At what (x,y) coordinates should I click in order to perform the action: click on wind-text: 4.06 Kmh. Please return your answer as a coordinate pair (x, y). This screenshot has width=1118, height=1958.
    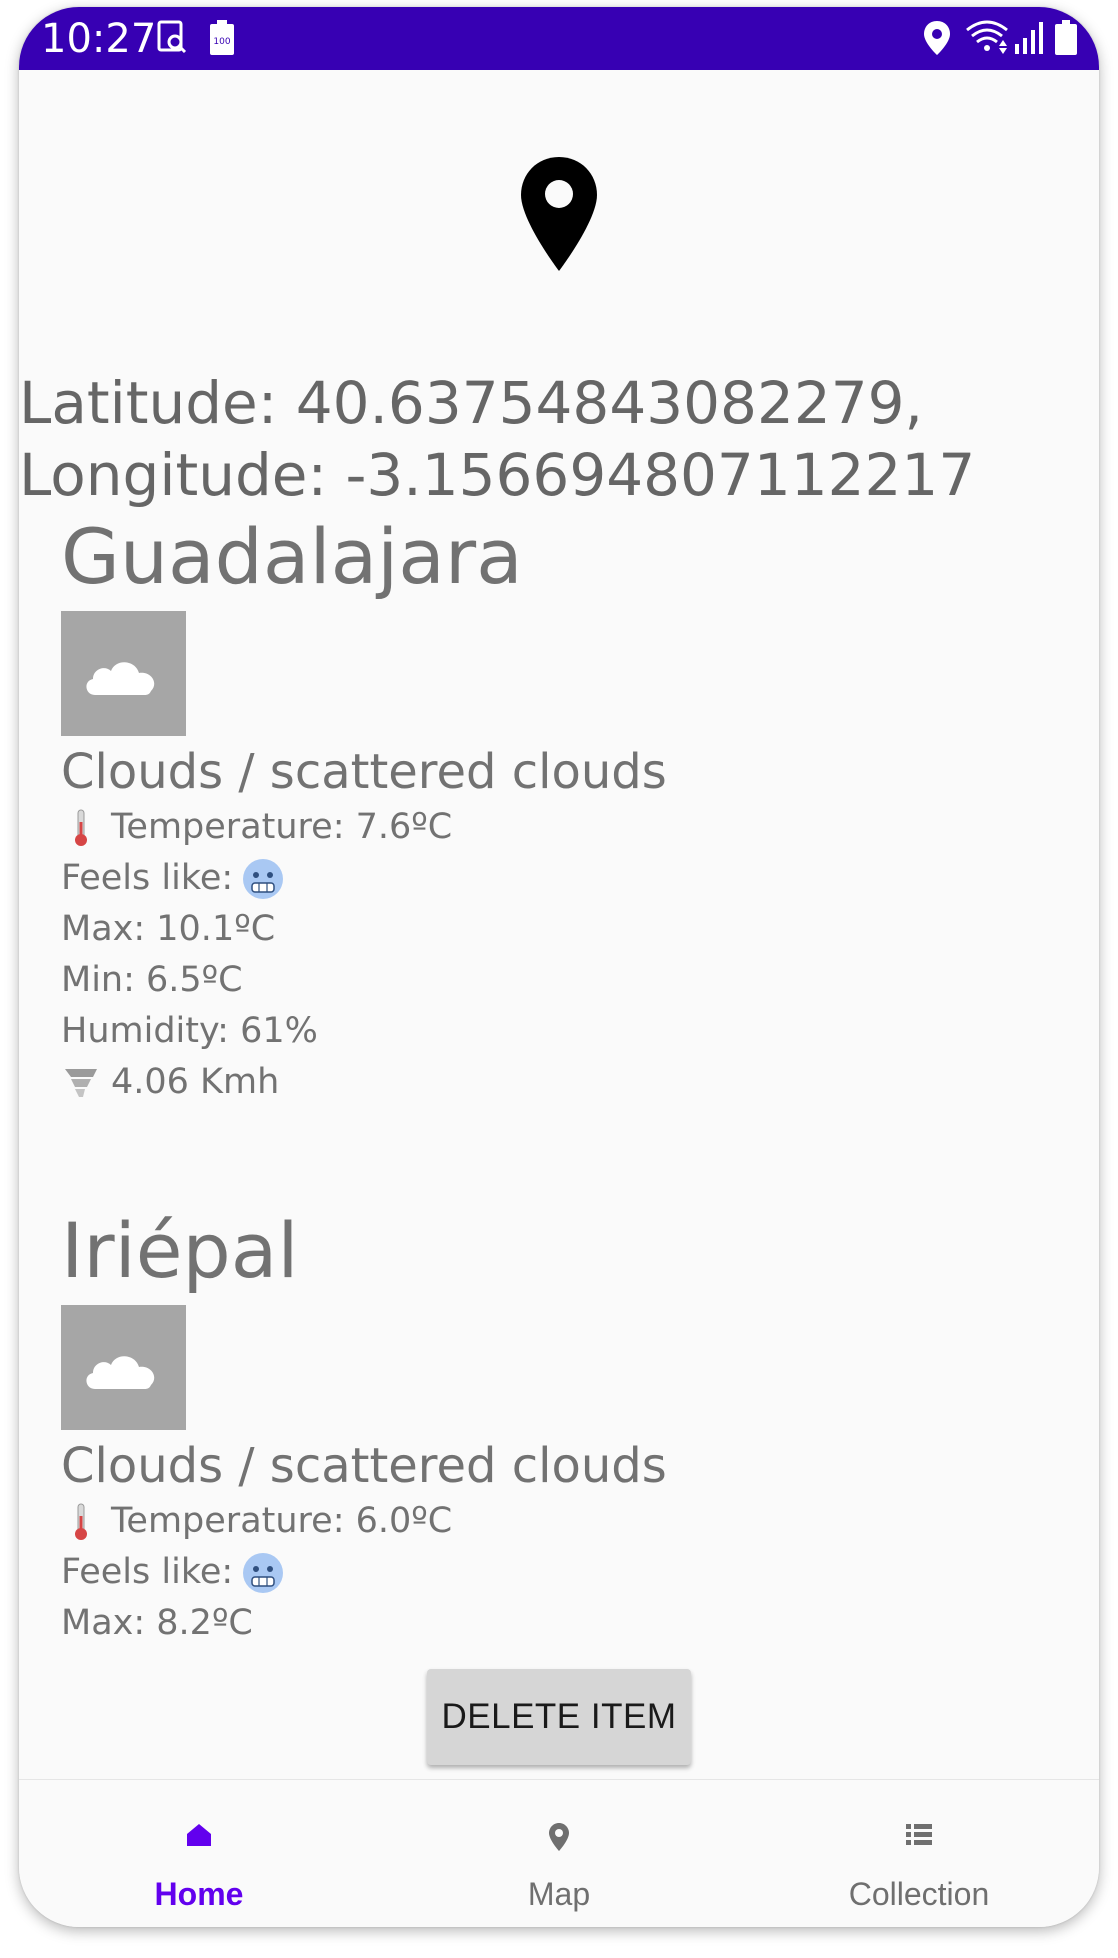
    Looking at the image, I should click on (195, 1082).